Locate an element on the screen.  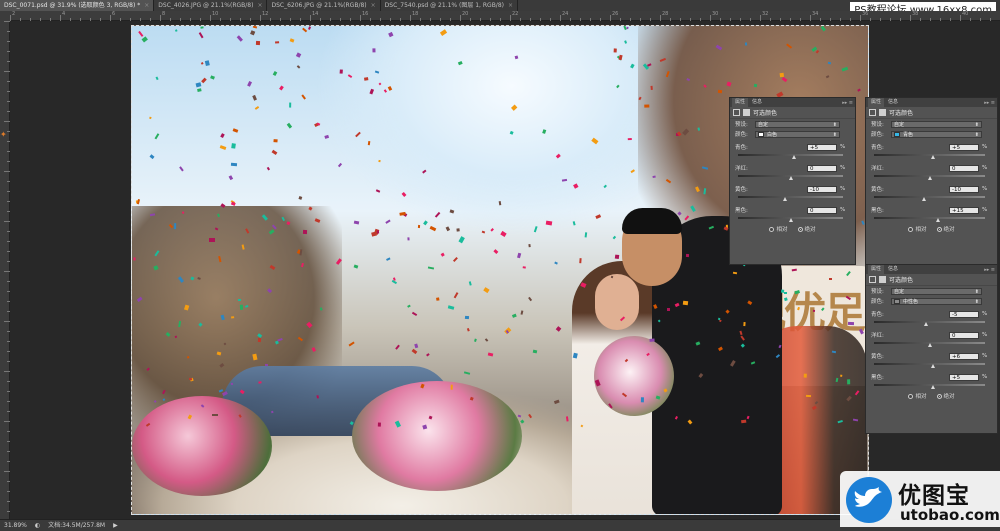
radio-relative-label: 相对 is located at coordinates (921, 230).